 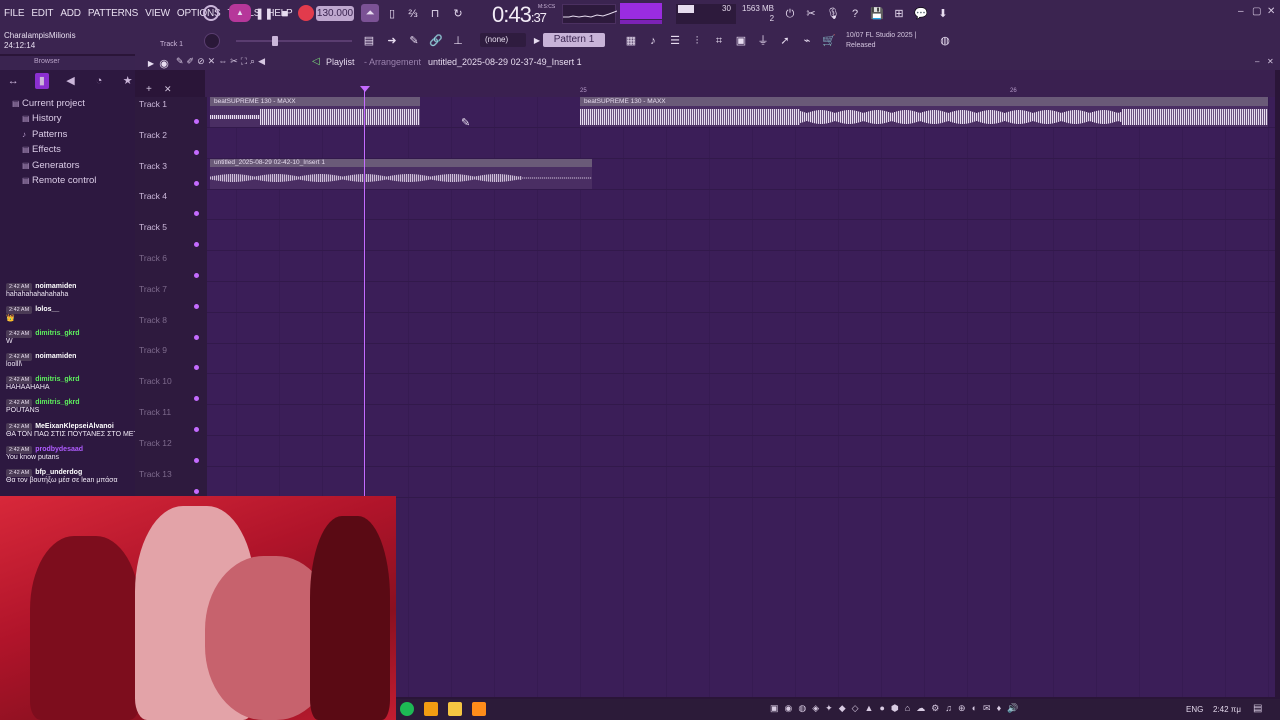 I want to click on browser-item-generators: ▤ Generators, so click(x=54, y=165).